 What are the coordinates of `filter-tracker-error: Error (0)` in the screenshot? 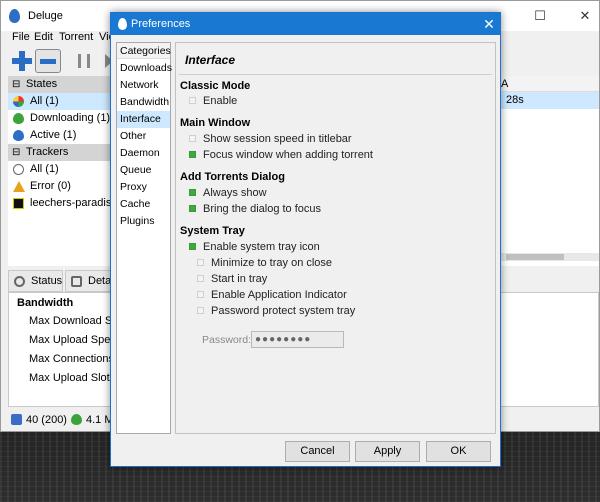 It's located at (59, 186).